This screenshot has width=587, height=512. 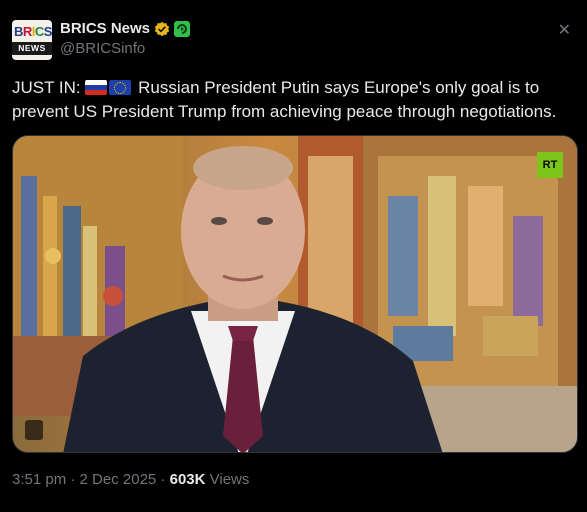 I want to click on avatar-logo-subtext: NEWS, so click(x=32, y=48).